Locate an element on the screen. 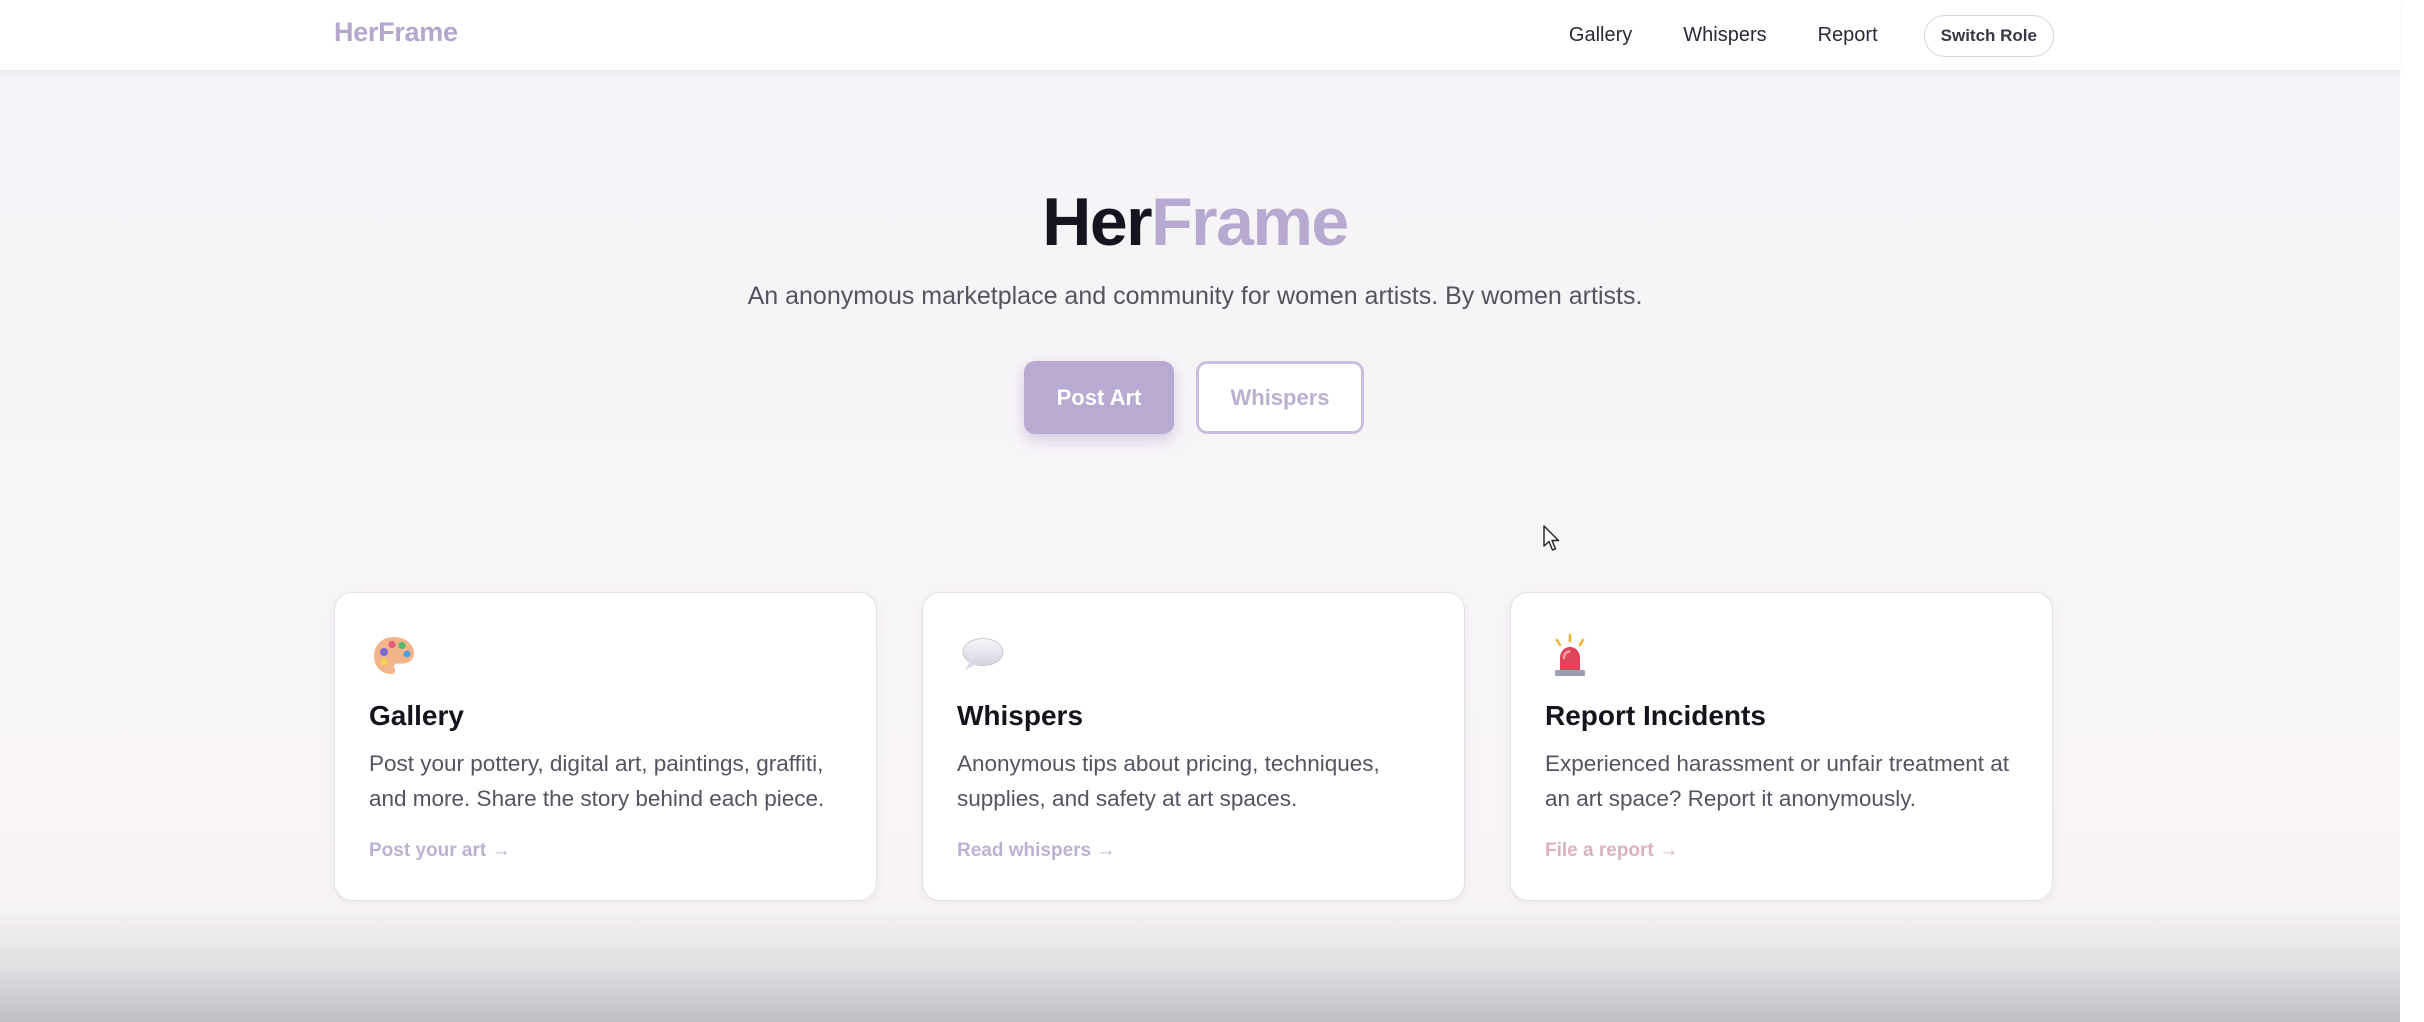  speech-bubble-icon is located at coordinates (983, 654).